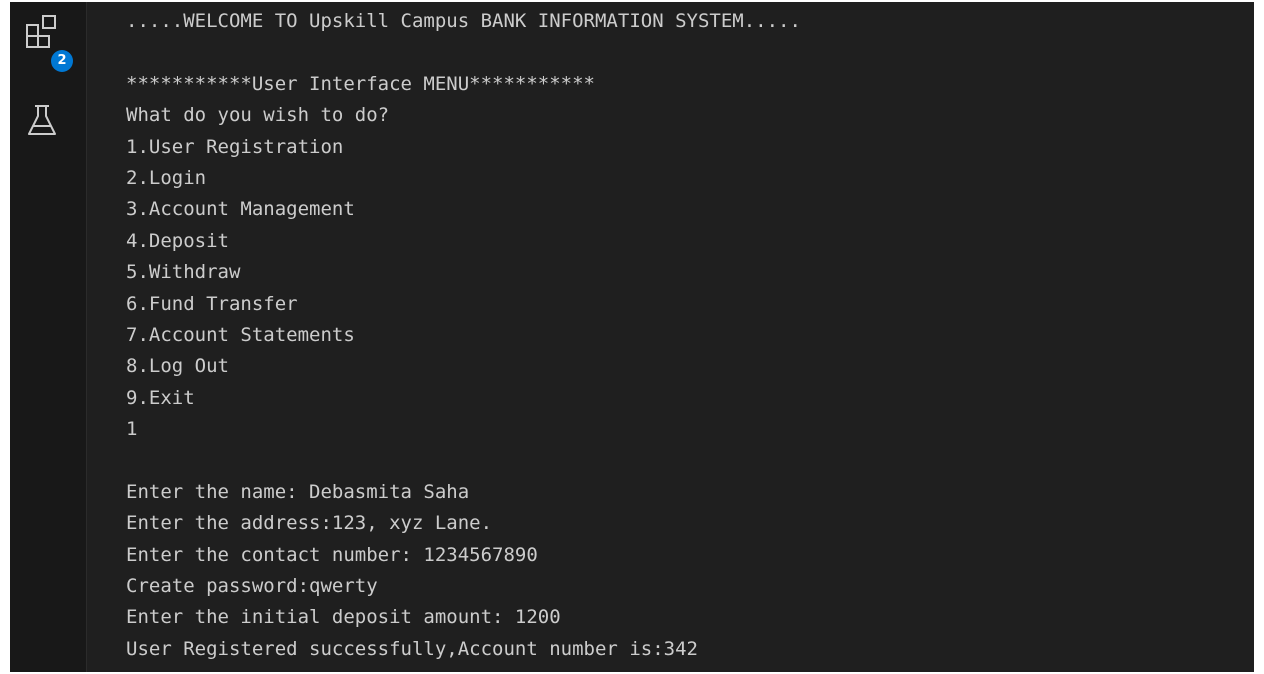  I want to click on terminal-line-option-1: 1.User Registration, so click(235, 146).